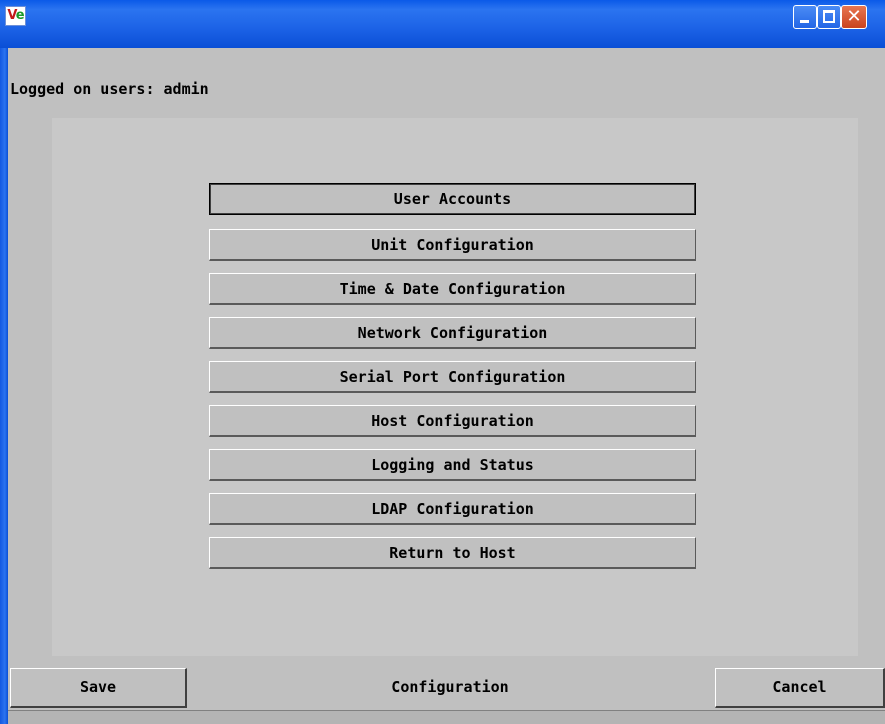  I want to click on serial-port-configuration-button: Serial Port Configuration, so click(452, 377).